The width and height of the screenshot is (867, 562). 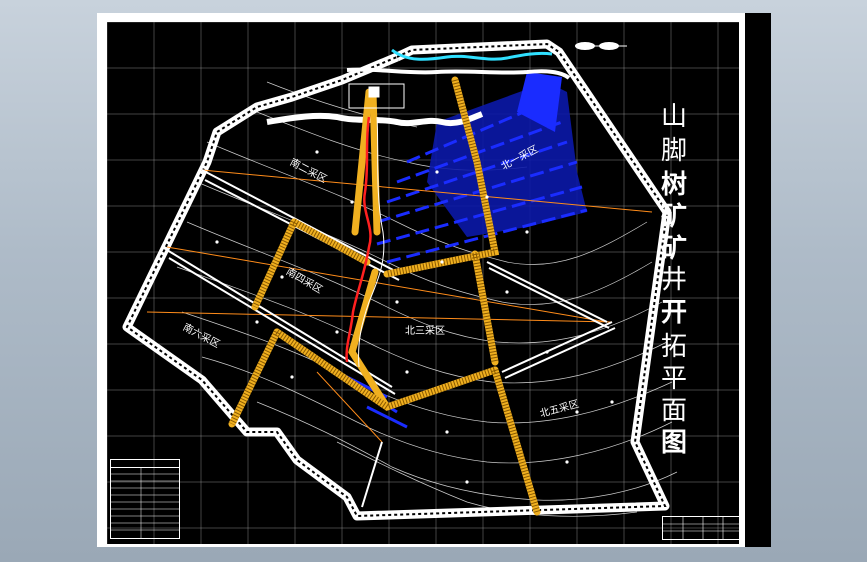 I want to click on title-block-icon, so click(x=703, y=528).